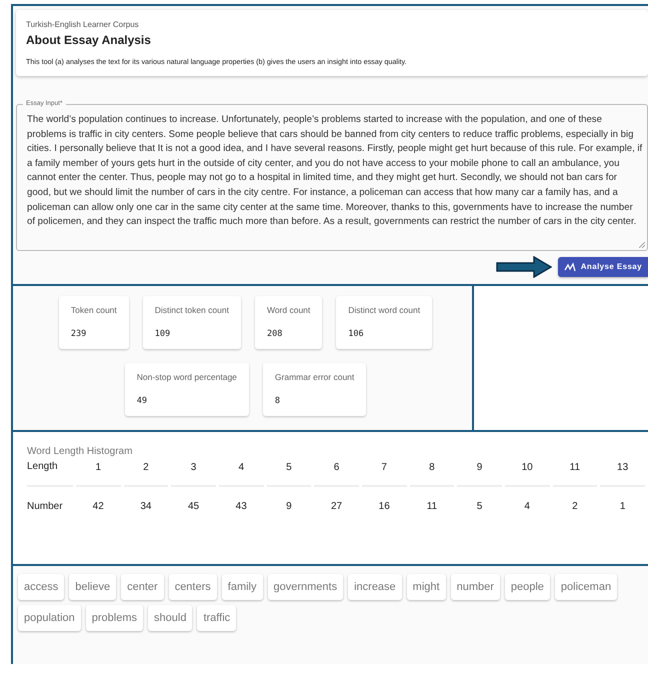  I want to click on table-cell-text: 43, so click(241, 507).